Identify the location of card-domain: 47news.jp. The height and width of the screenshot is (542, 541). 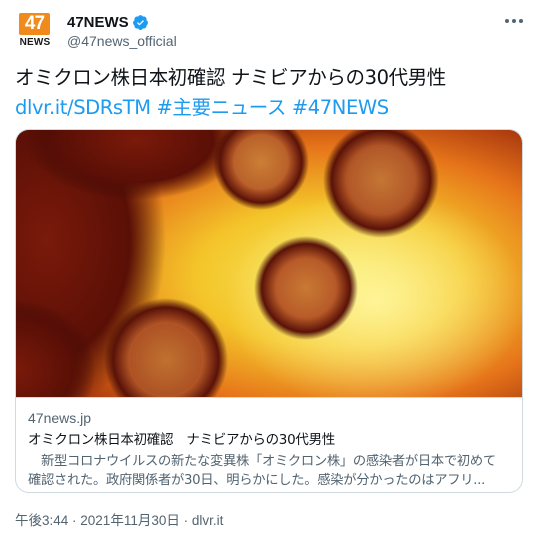
(60, 418).